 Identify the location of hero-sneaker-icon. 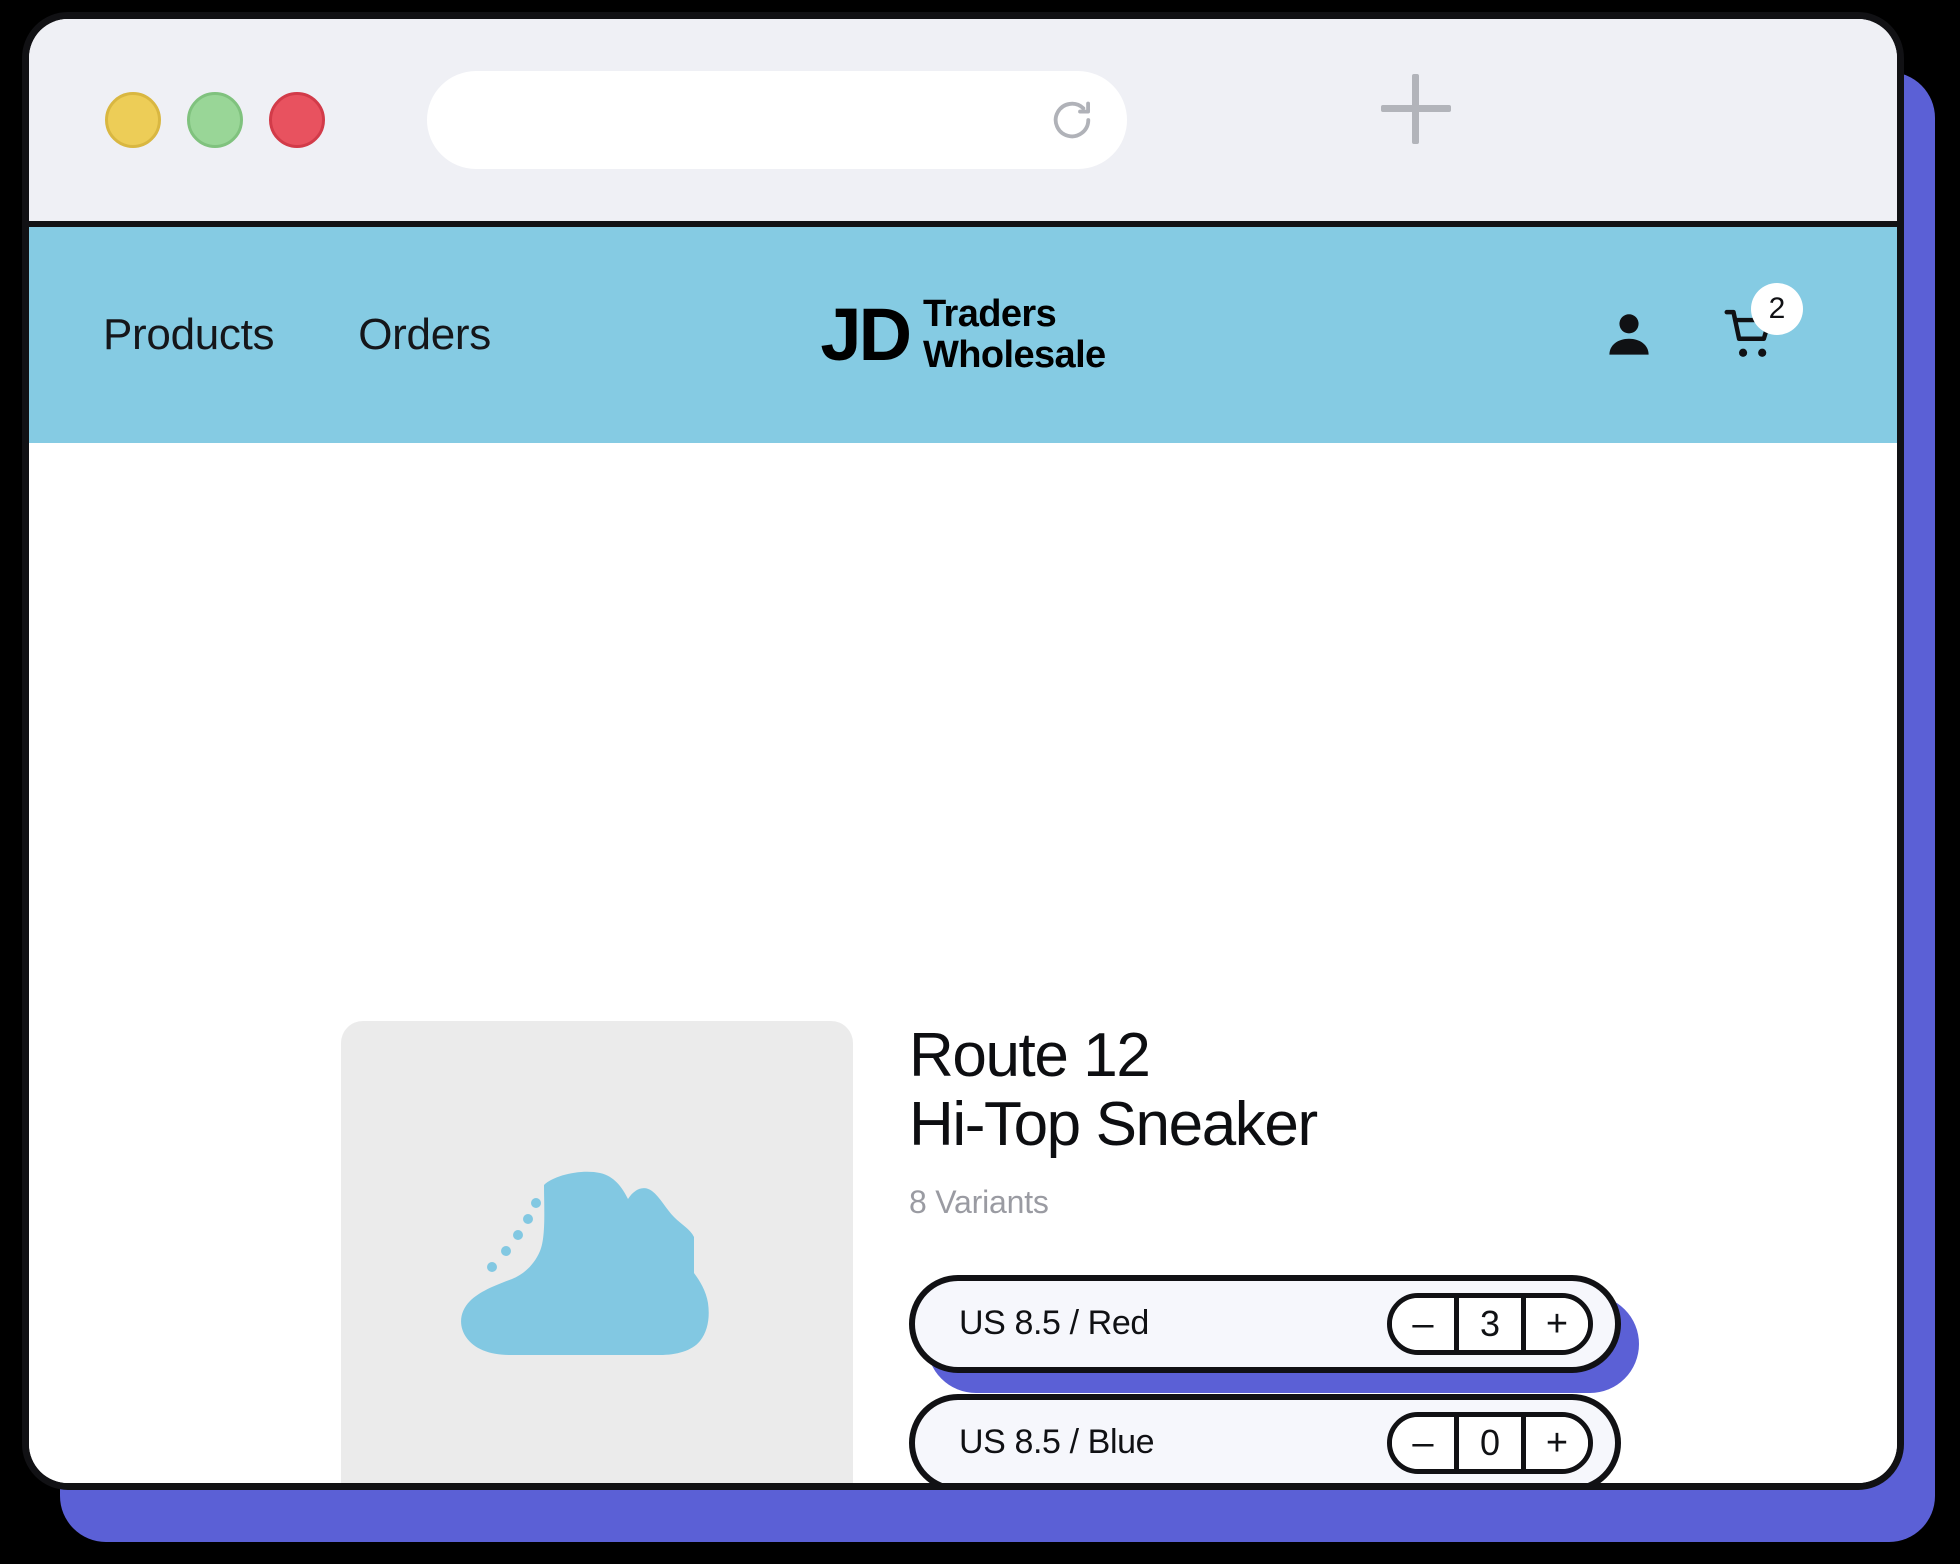
(597, 1277).